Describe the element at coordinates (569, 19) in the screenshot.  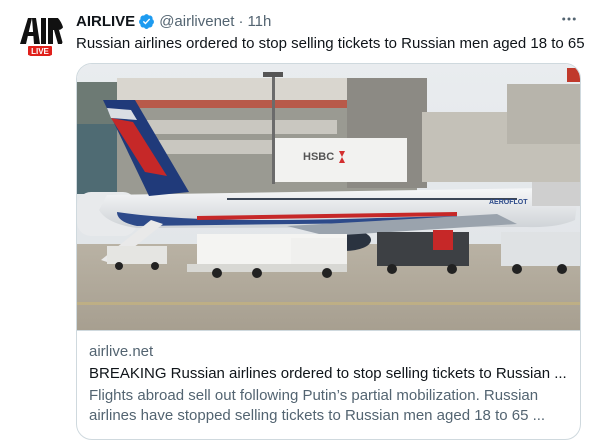
I see `more-options-icon` at that location.